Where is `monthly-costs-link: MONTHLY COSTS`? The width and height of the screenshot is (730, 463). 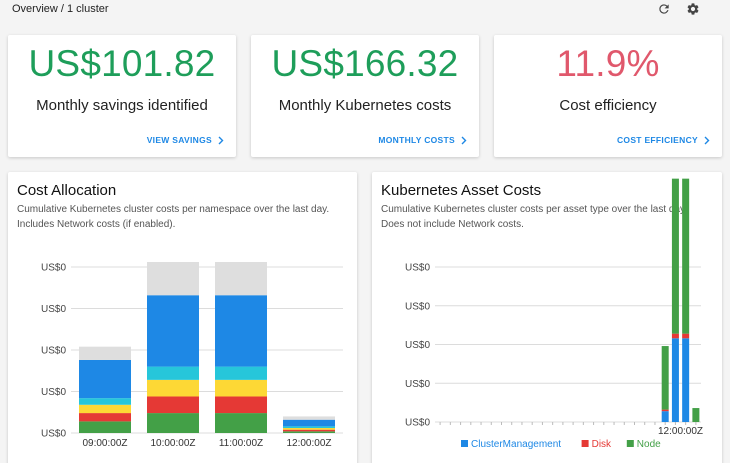
monthly-costs-link: MONTHLY COSTS is located at coordinates (422, 140).